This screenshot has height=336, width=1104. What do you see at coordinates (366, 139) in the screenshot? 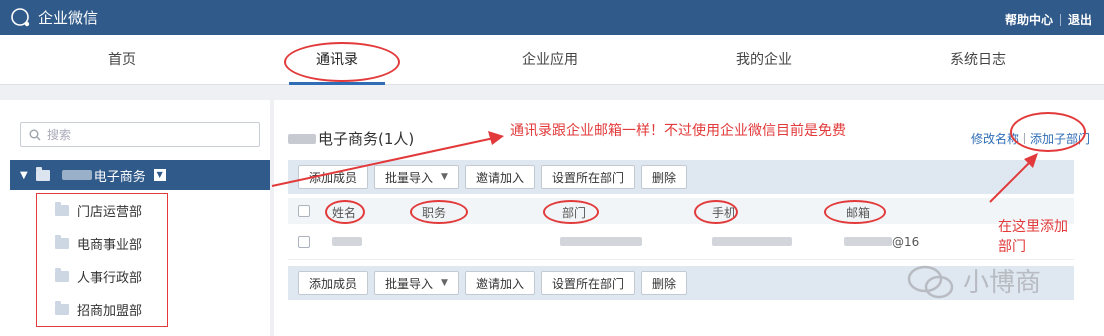
I see `dept-title-label: 电子商务(1人)` at bounding box center [366, 139].